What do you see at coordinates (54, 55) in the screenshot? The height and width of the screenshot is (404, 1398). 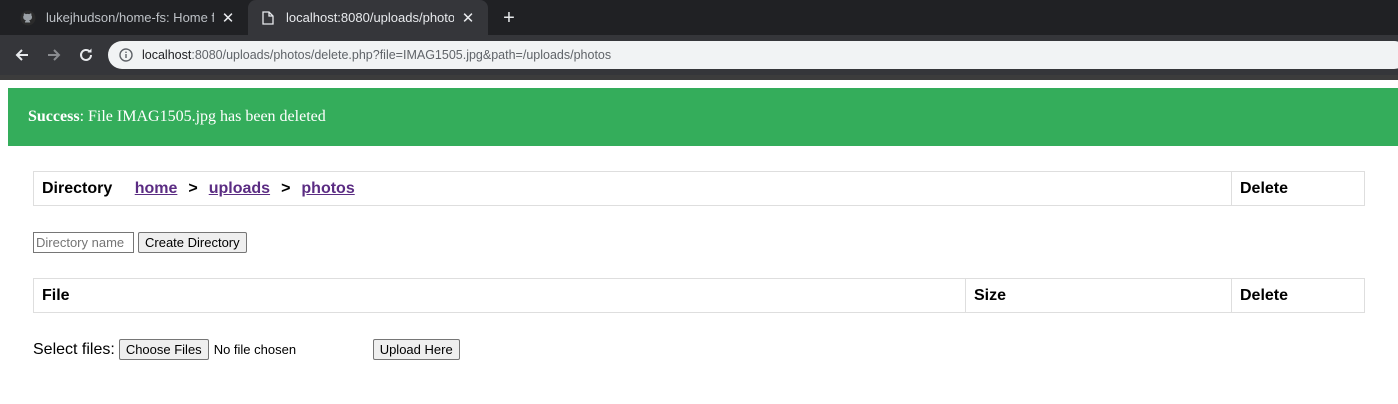 I see `forward-icon` at bounding box center [54, 55].